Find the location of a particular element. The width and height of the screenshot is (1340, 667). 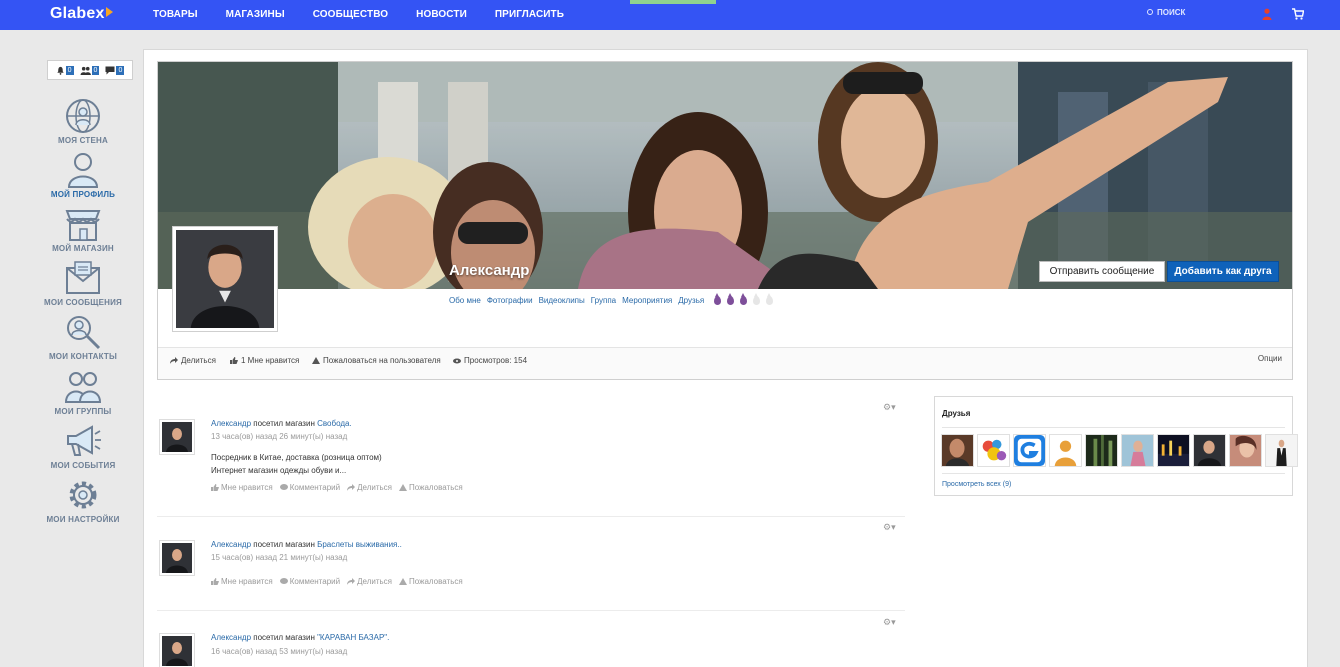

views-count: Просмотров: 154 is located at coordinates (490, 360).